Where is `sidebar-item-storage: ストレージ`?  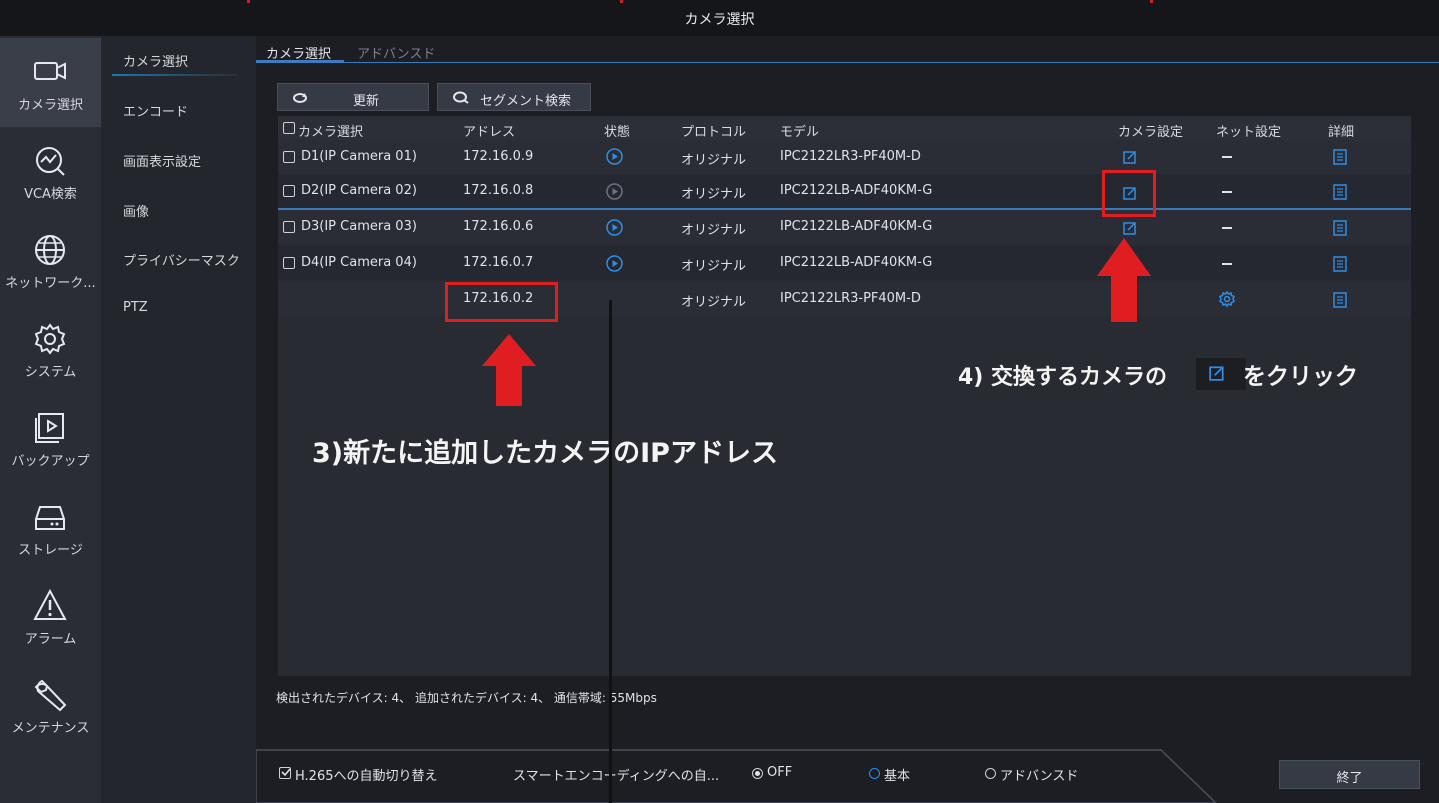 sidebar-item-storage: ストレージ is located at coordinates (50, 527).